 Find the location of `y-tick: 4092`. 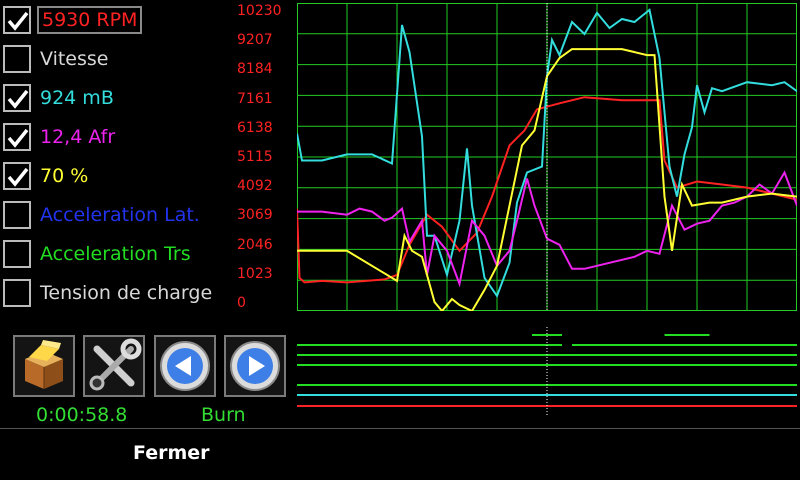

y-tick: 4092 is located at coordinates (255, 186).